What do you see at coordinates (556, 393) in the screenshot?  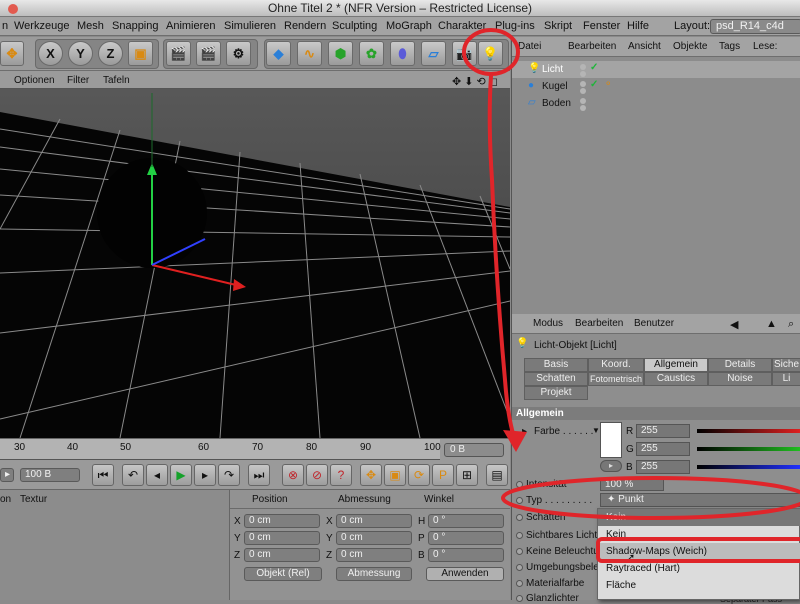 I see `tab-projekt: Projekt` at bounding box center [556, 393].